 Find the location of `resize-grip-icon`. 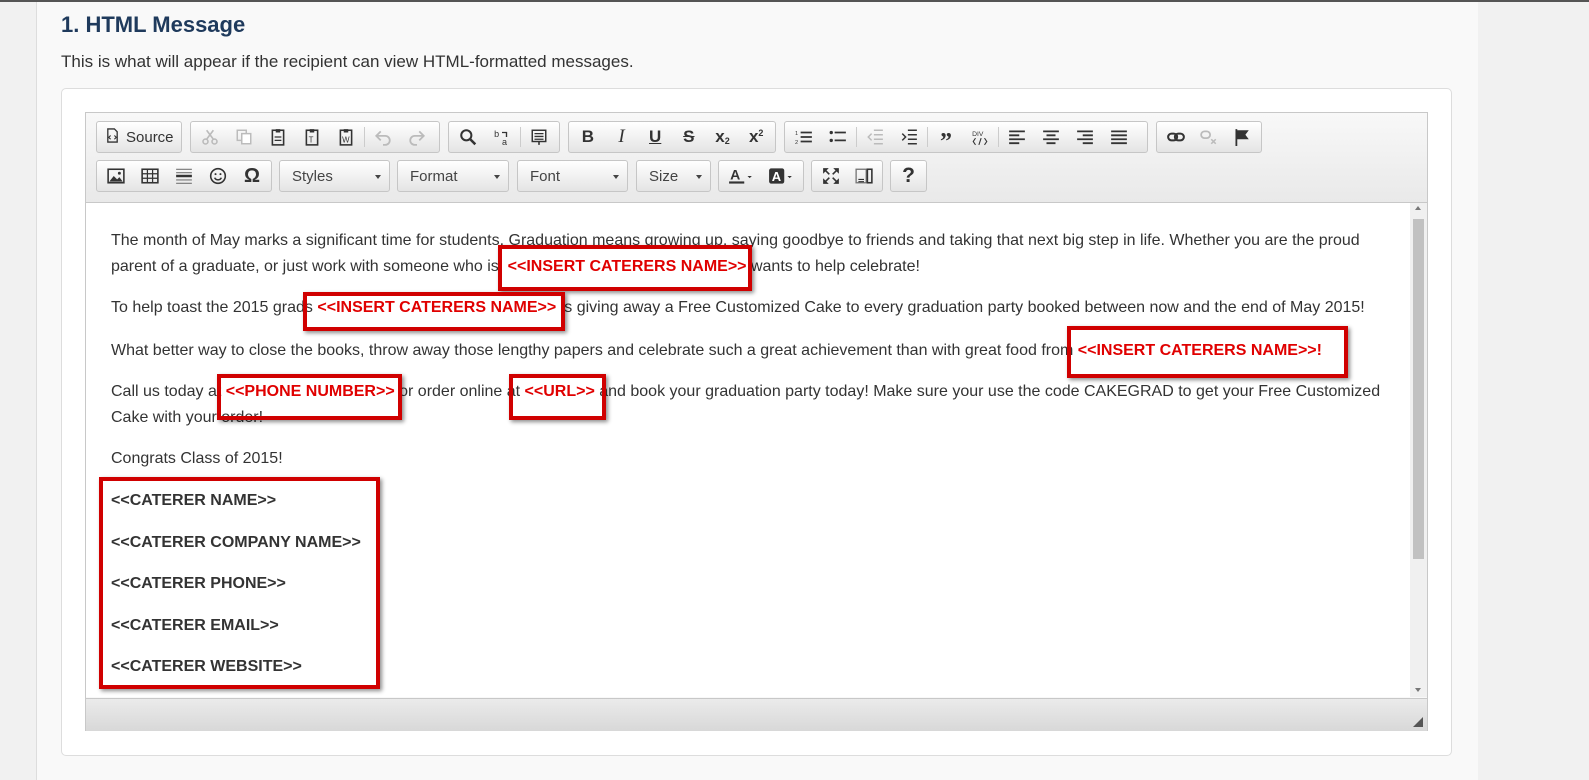

resize-grip-icon is located at coordinates (1418, 722).